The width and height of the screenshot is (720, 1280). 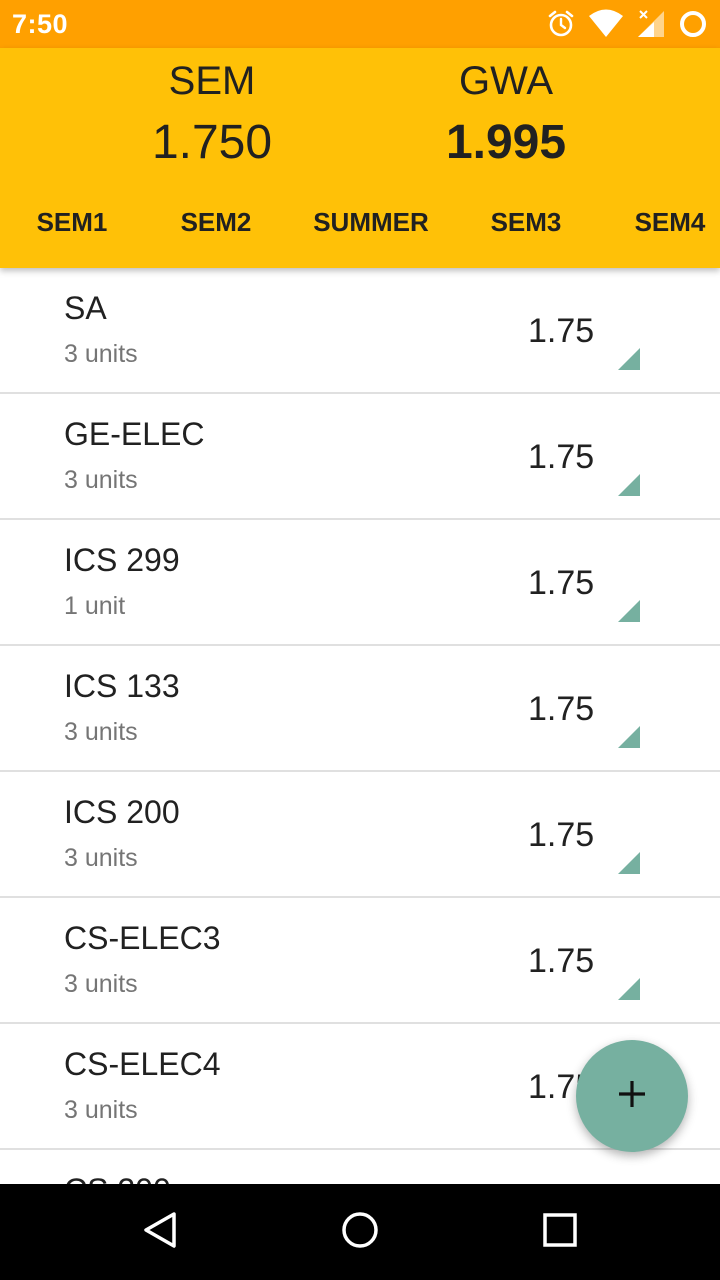 What do you see at coordinates (360, 1167) in the screenshot?
I see `course-row: CS 200` at bounding box center [360, 1167].